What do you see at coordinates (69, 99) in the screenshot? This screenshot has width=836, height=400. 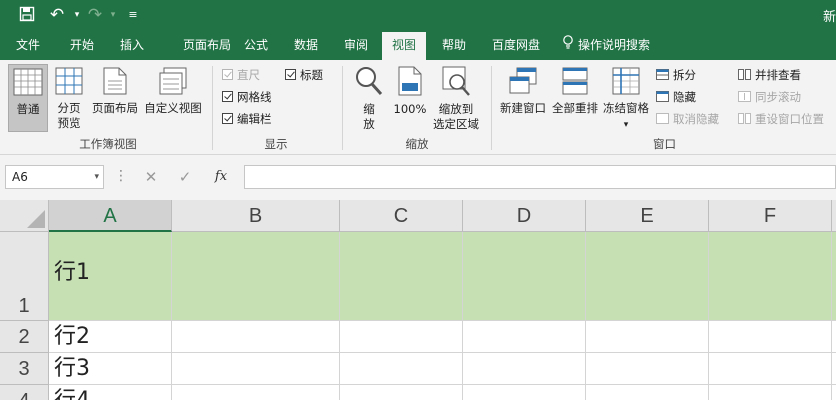 I see `page-break-preview-button: 分页 预览` at bounding box center [69, 99].